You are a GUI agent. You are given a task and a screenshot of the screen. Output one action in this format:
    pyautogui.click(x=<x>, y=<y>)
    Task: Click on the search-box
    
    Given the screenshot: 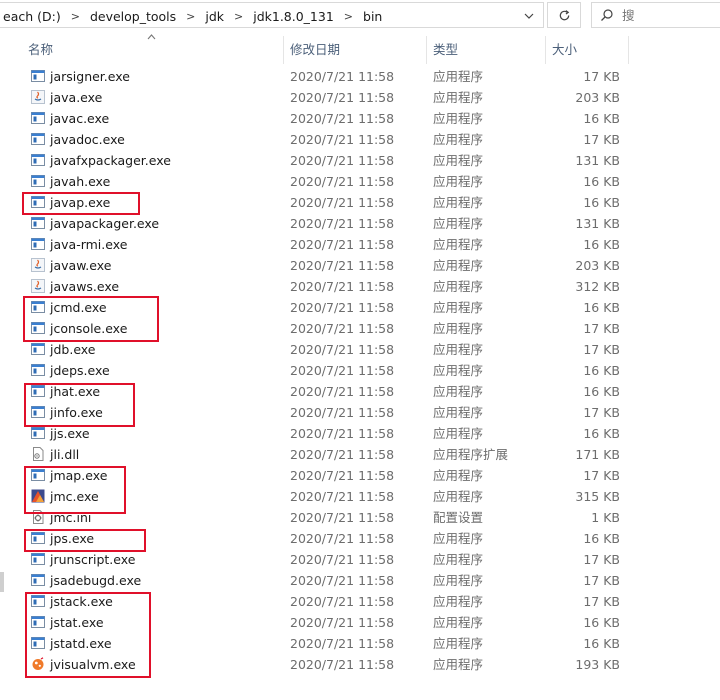 What is the action you would take?
    pyautogui.click(x=655, y=15)
    